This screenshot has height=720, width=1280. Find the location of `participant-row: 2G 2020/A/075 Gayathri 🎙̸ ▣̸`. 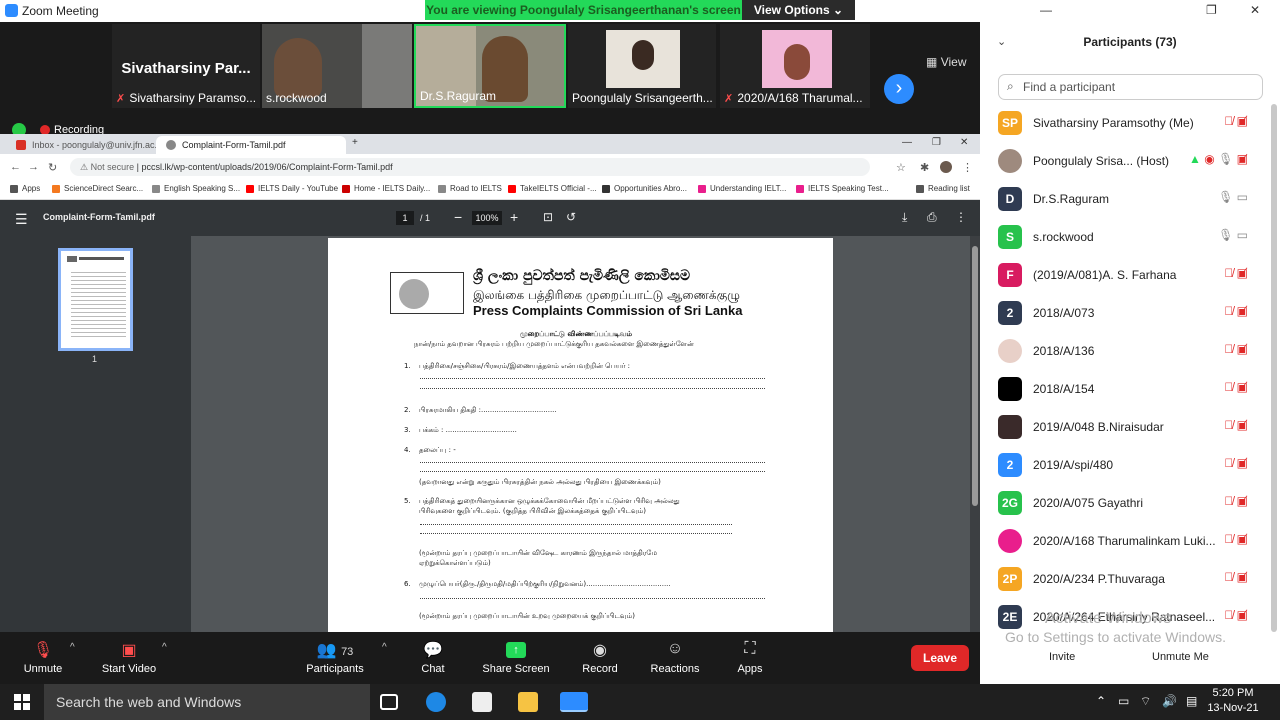

participant-row: 2G 2020/A/075 Gayathri 🎙̸ ▣̸ is located at coordinates (1125, 503).